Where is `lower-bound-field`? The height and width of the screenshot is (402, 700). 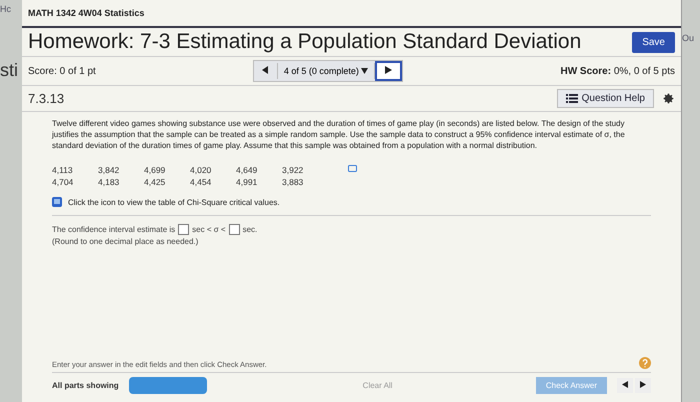 lower-bound-field is located at coordinates (184, 229).